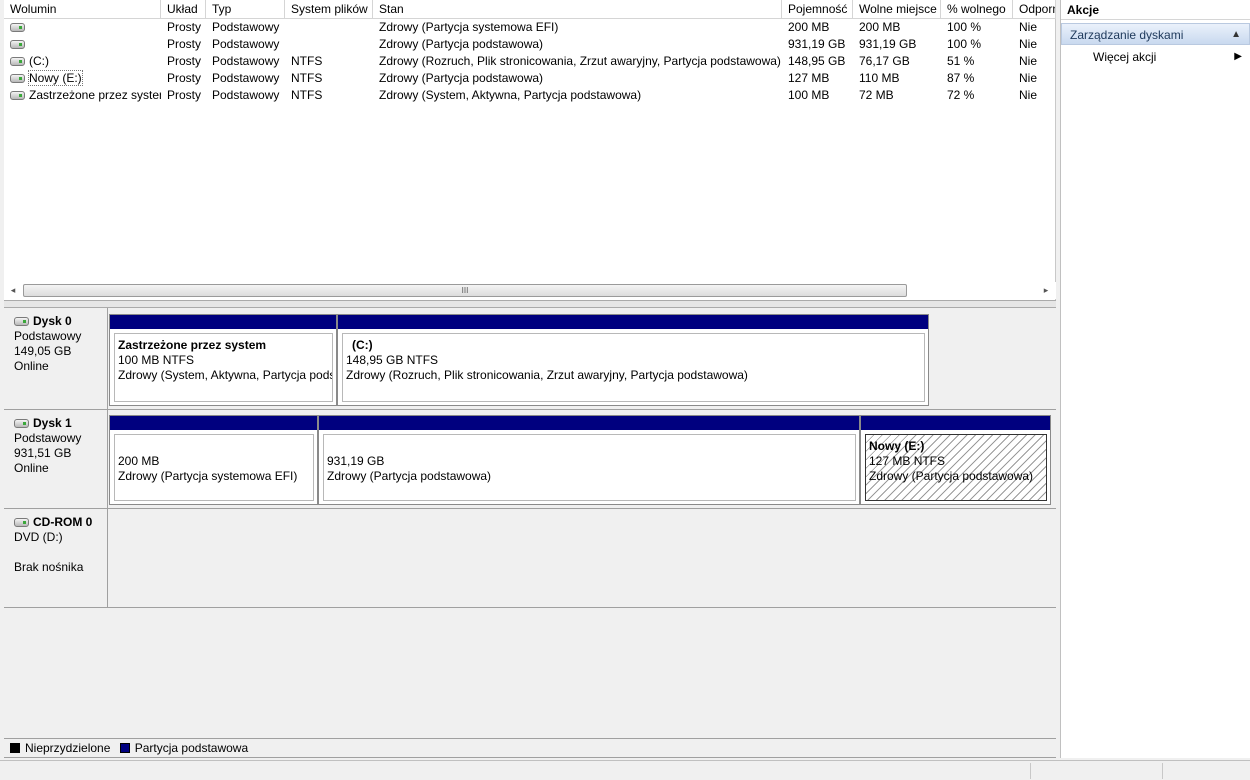 This screenshot has height=780, width=1250. I want to click on cdrom-media: Brak nośnika, so click(49, 567).